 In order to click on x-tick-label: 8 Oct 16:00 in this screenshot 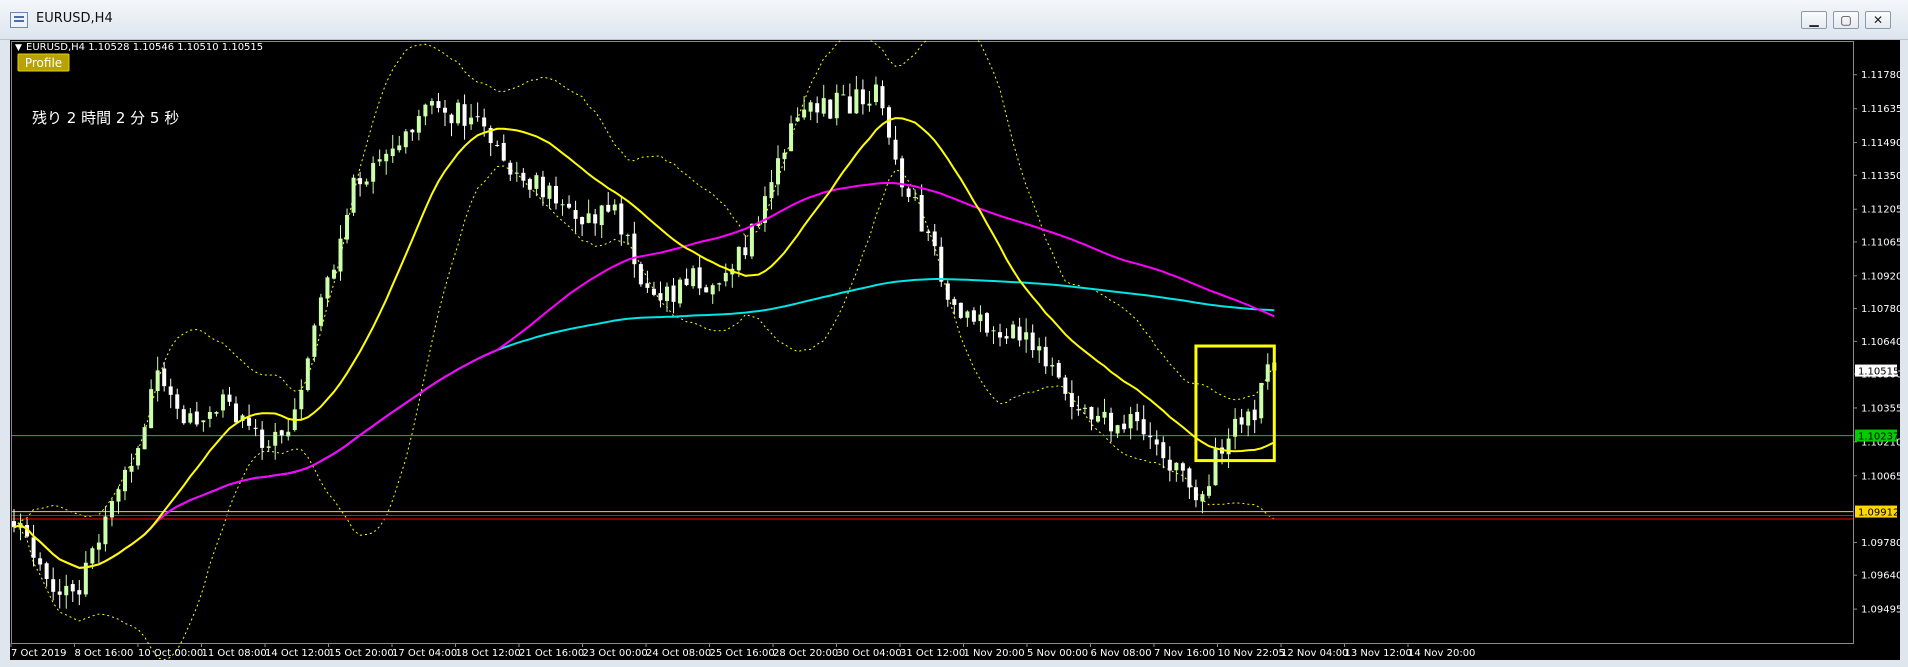, I will do `click(104, 653)`.